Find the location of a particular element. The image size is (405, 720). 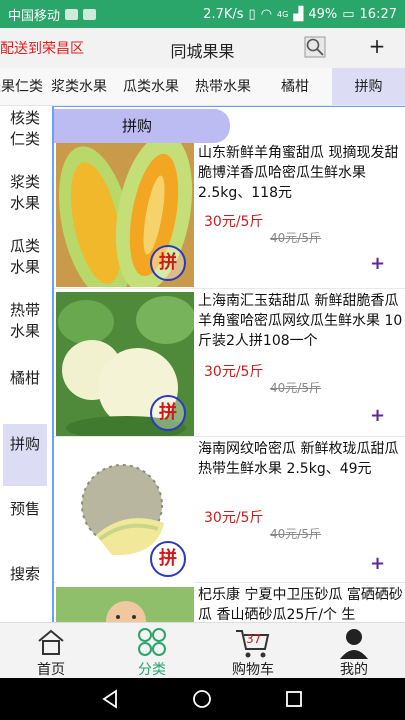

sidebar-item-stone-fruit: 核类仁类 is located at coordinates (25, 129).